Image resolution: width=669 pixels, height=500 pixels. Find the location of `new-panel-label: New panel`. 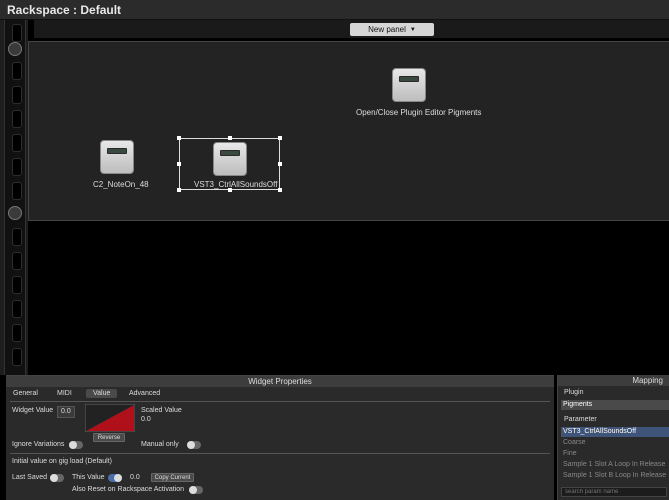

new-panel-label: New panel is located at coordinates (387, 29).